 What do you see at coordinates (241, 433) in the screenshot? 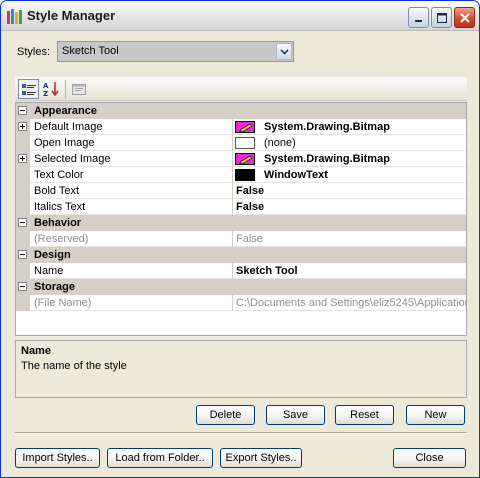
I see `divider` at bounding box center [241, 433].